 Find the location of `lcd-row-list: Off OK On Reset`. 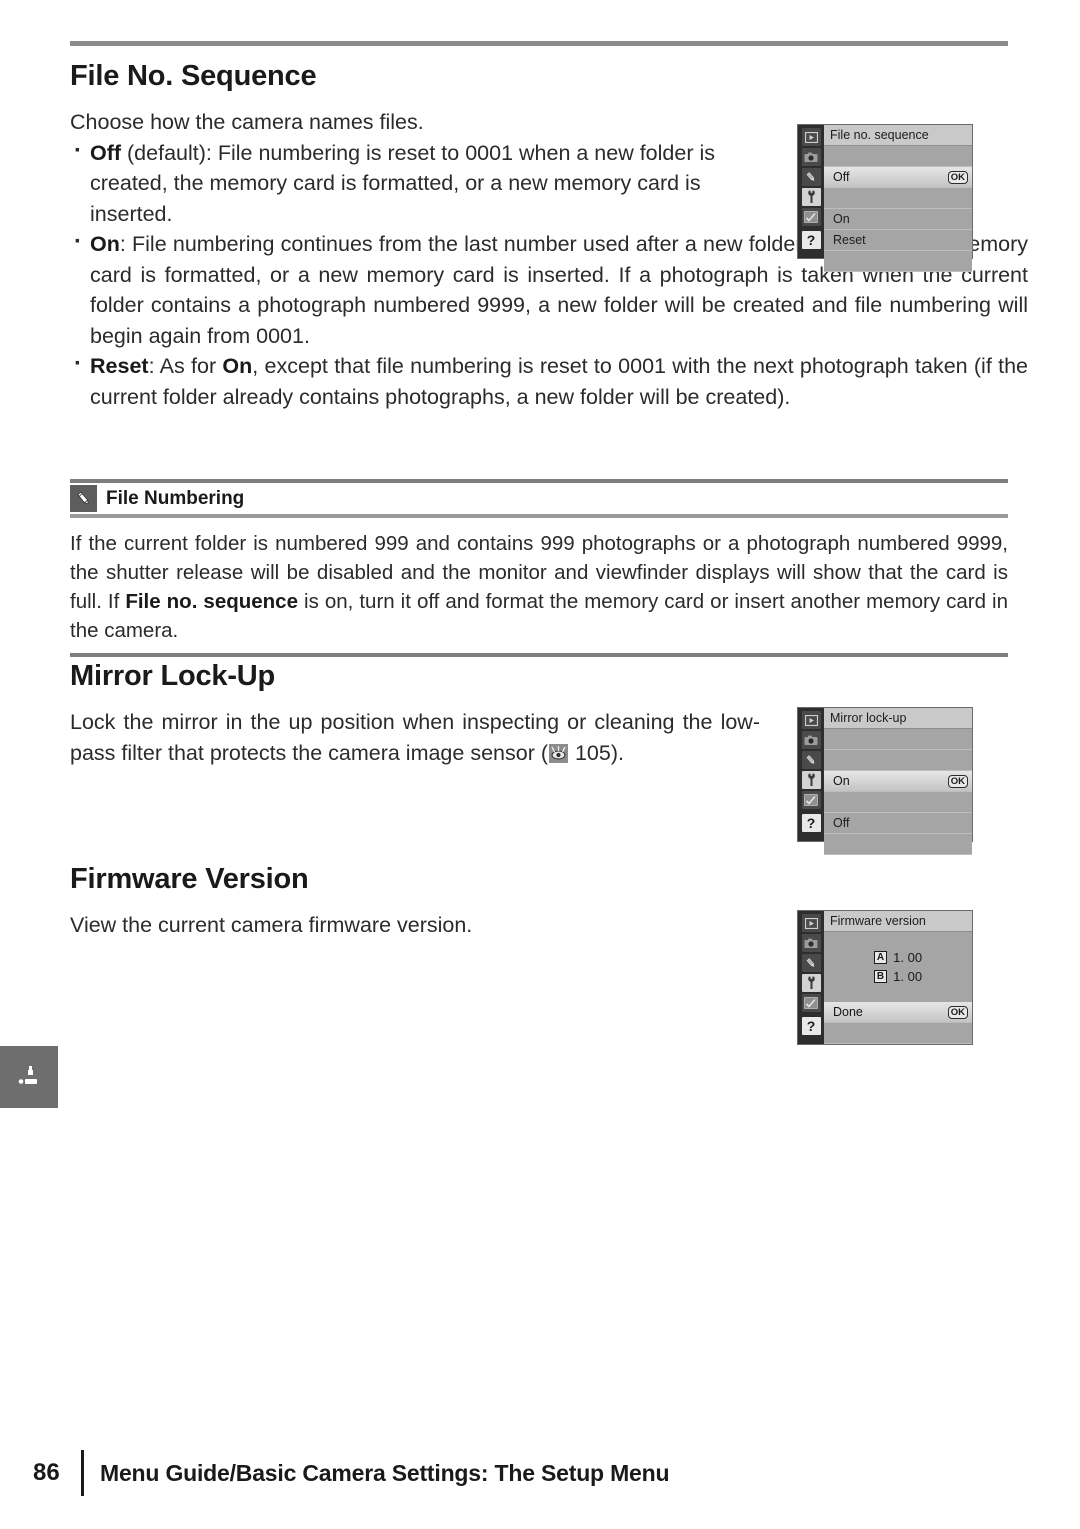

lcd-row-list: Off OK On Reset is located at coordinates (898, 209).